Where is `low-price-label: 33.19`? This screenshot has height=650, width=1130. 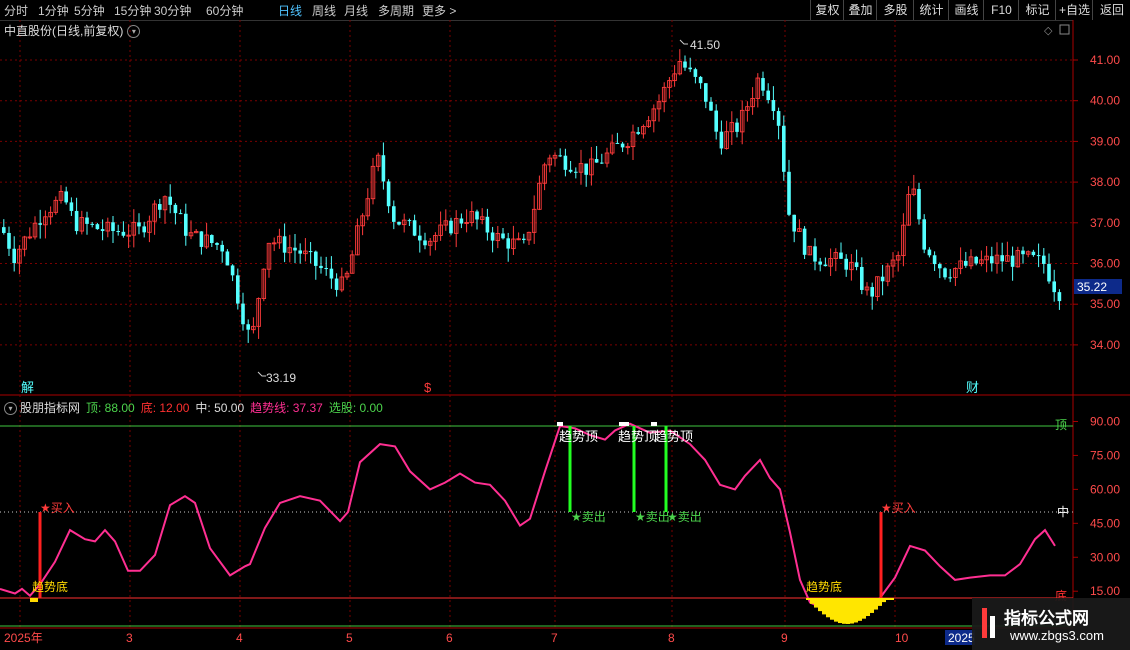
low-price-label: 33.19 is located at coordinates (281, 378).